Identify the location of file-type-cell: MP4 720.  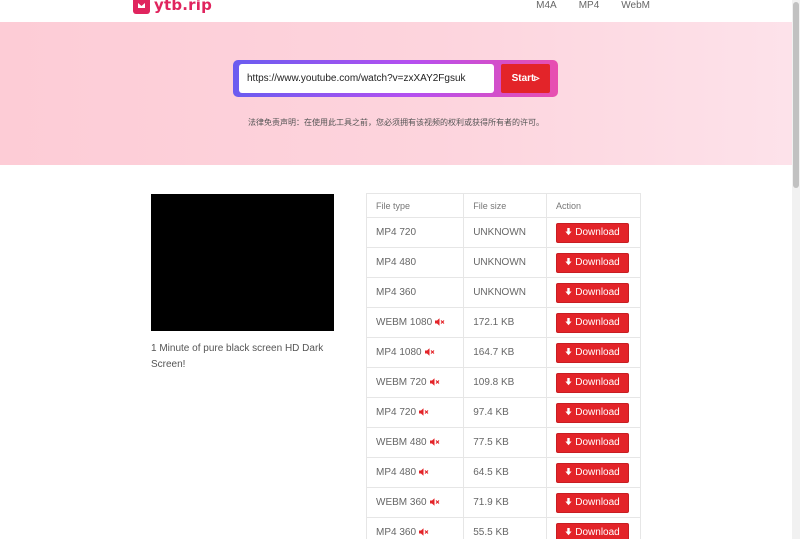
(415, 232).